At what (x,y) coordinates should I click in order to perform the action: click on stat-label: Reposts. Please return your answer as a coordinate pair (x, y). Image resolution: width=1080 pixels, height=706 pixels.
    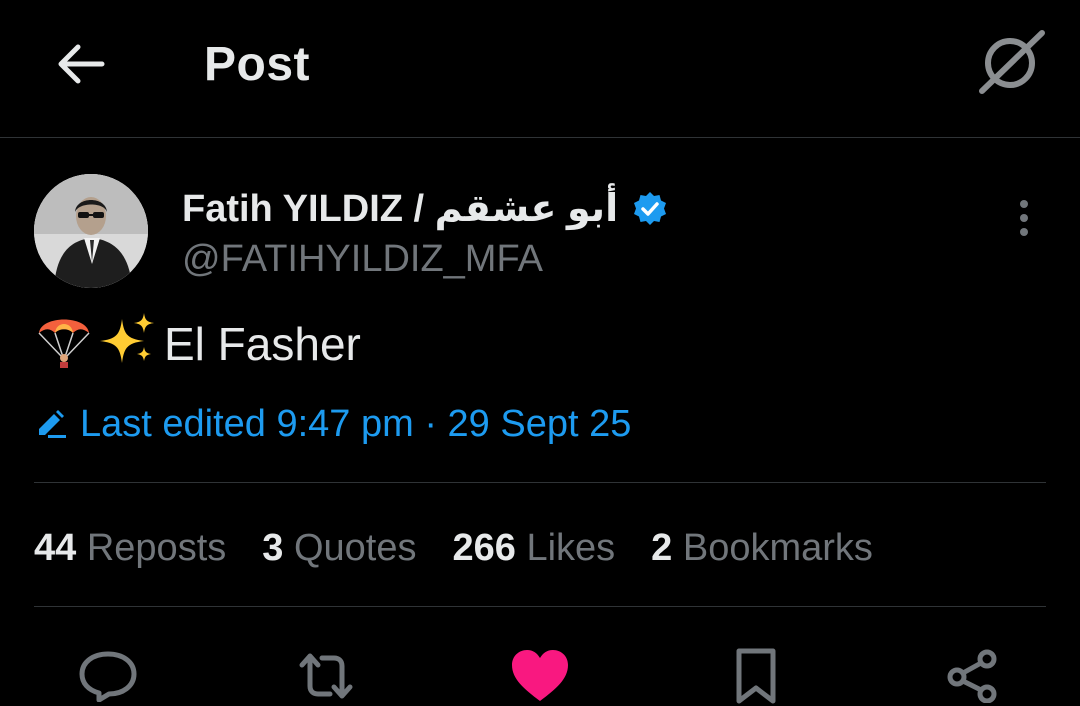
    Looking at the image, I should click on (156, 547).